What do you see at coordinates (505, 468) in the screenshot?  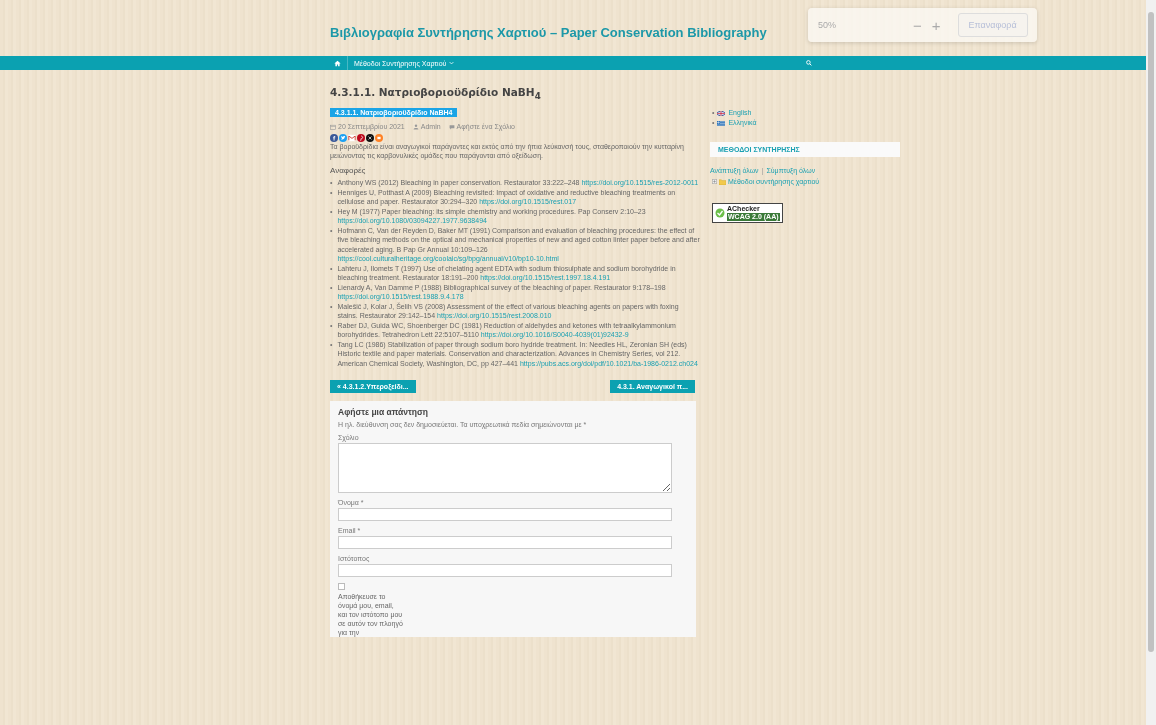 I see `comment-field` at bounding box center [505, 468].